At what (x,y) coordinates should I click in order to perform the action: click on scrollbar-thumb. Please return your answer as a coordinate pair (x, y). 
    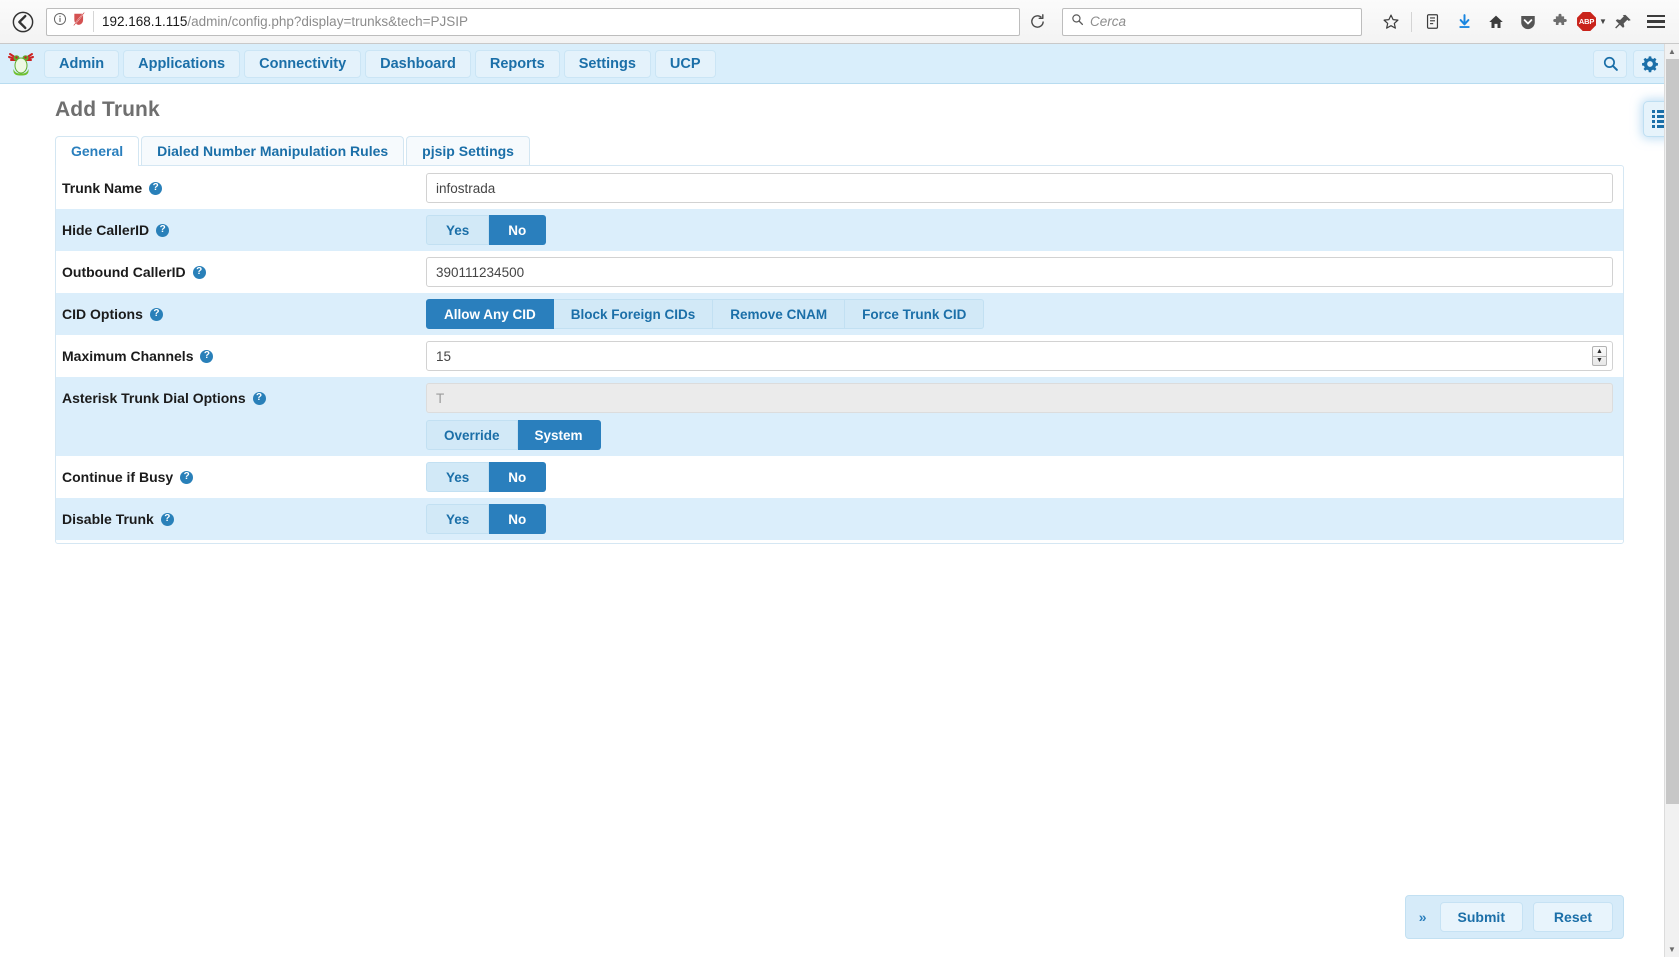
    Looking at the image, I should click on (1672, 431).